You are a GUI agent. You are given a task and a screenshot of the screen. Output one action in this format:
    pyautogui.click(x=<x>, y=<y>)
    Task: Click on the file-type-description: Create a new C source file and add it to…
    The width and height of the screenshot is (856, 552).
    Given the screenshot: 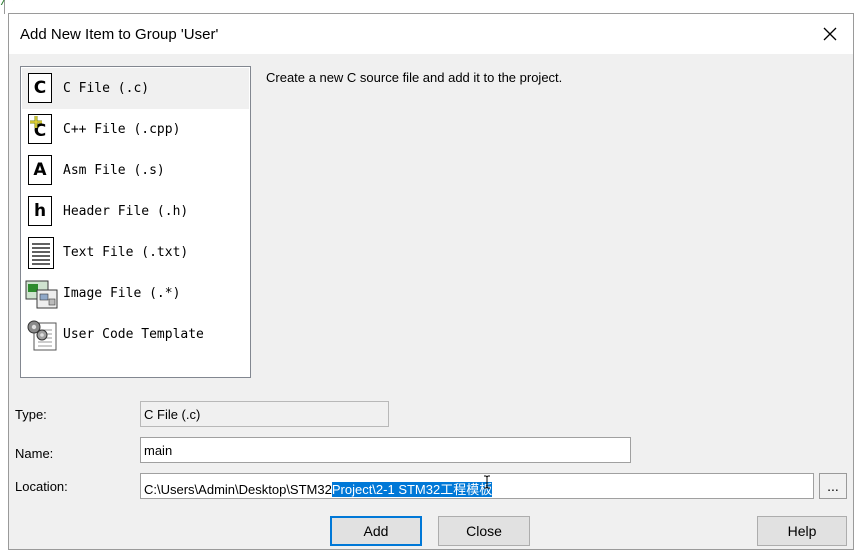 What is the action you would take?
    pyautogui.click(x=414, y=77)
    